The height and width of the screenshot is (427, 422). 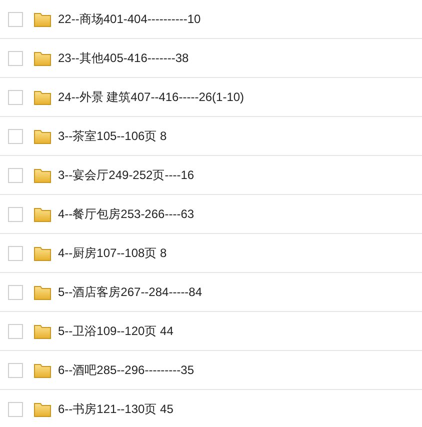 What do you see at coordinates (126, 214) in the screenshot?
I see `folder-name: 4--餐厅包房253-266----63` at bounding box center [126, 214].